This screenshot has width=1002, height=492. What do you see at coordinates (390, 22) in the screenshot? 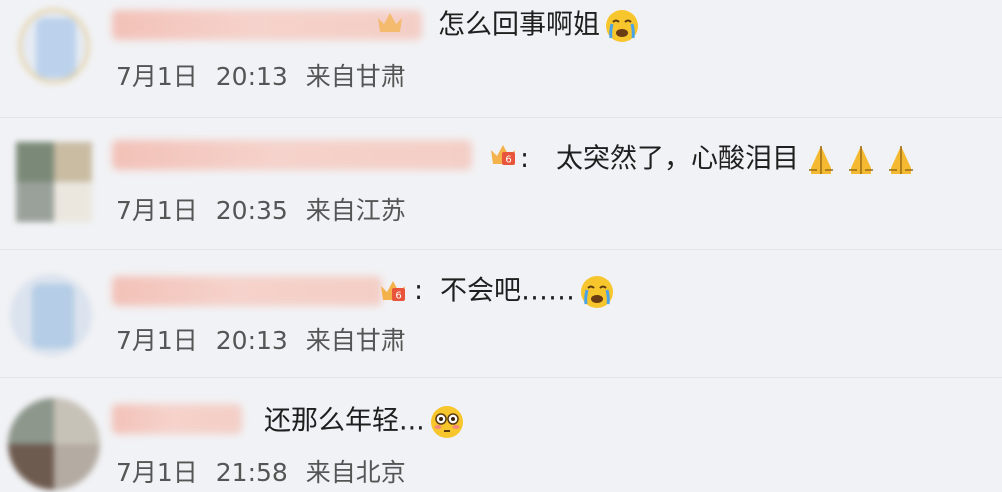
I see `crown-badge-icon` at bounding box center [390, 22].